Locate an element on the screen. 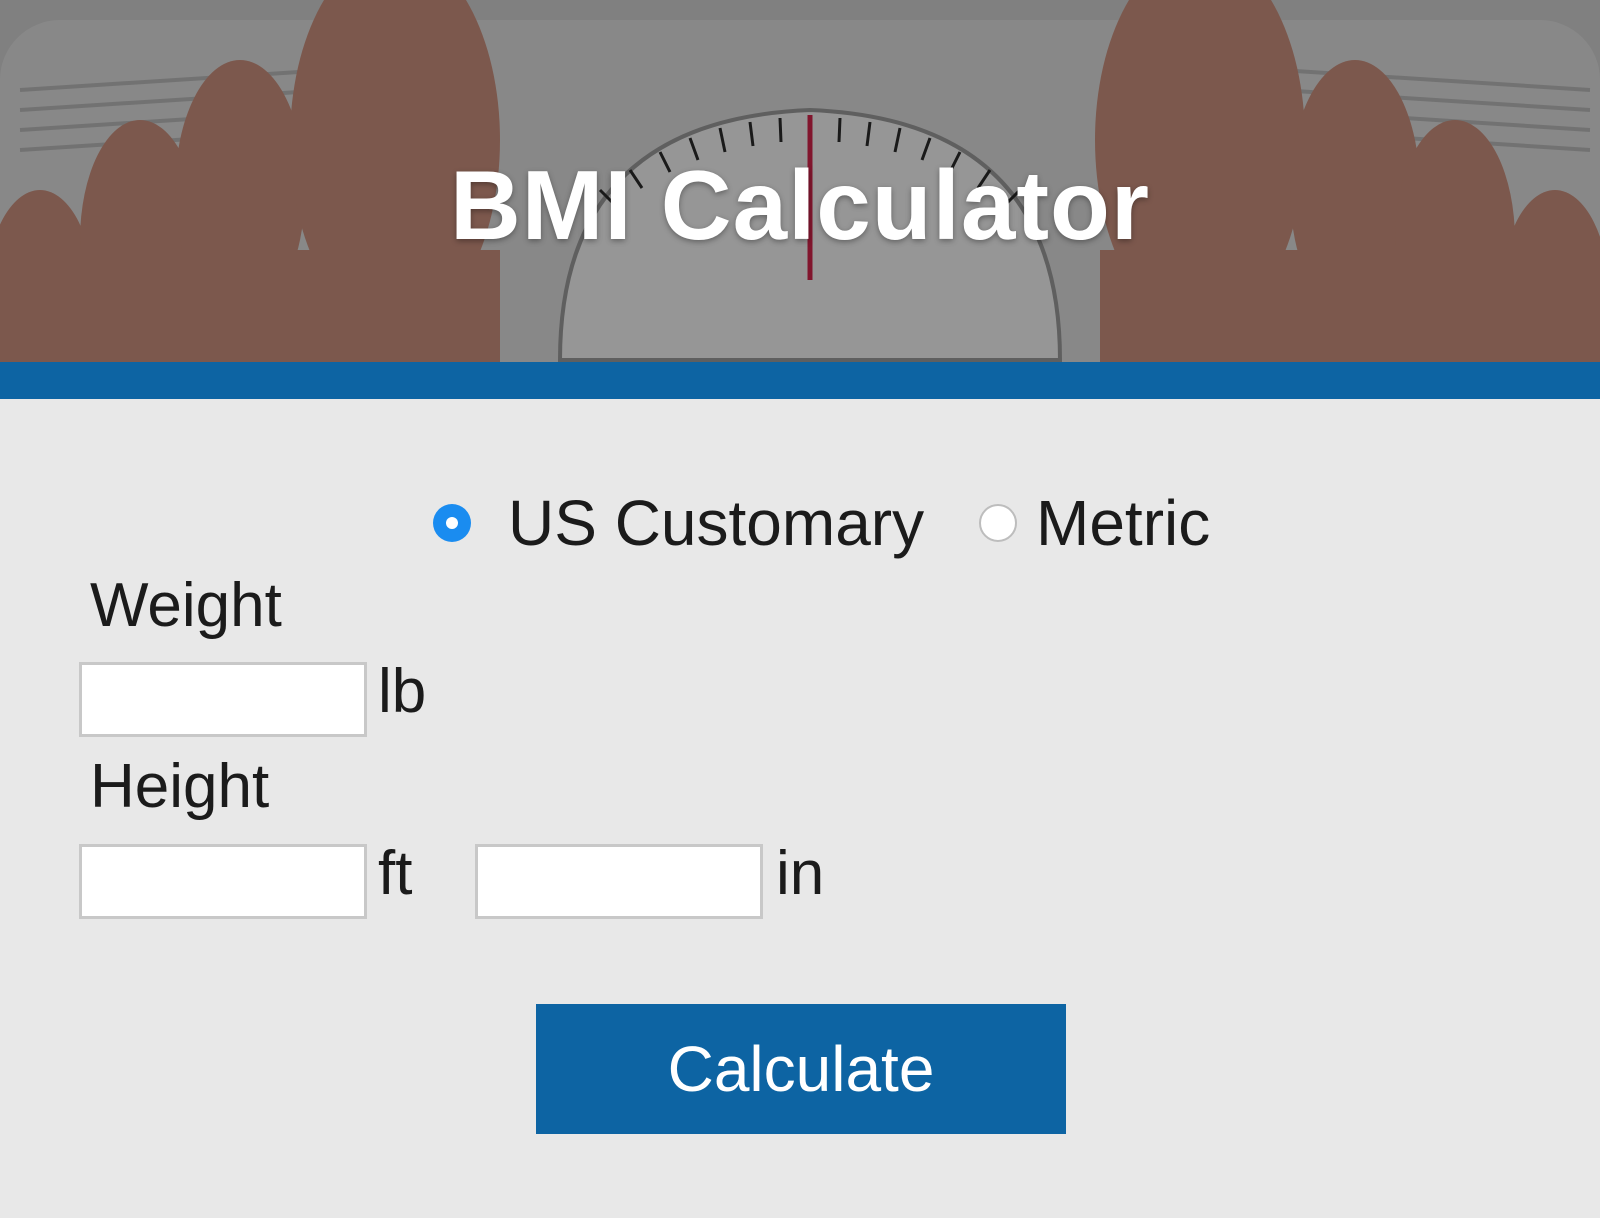 The width and height of the screenshot is (1600, 1218). height-feet-unit-label: ft is located at coordinates (395, 873).